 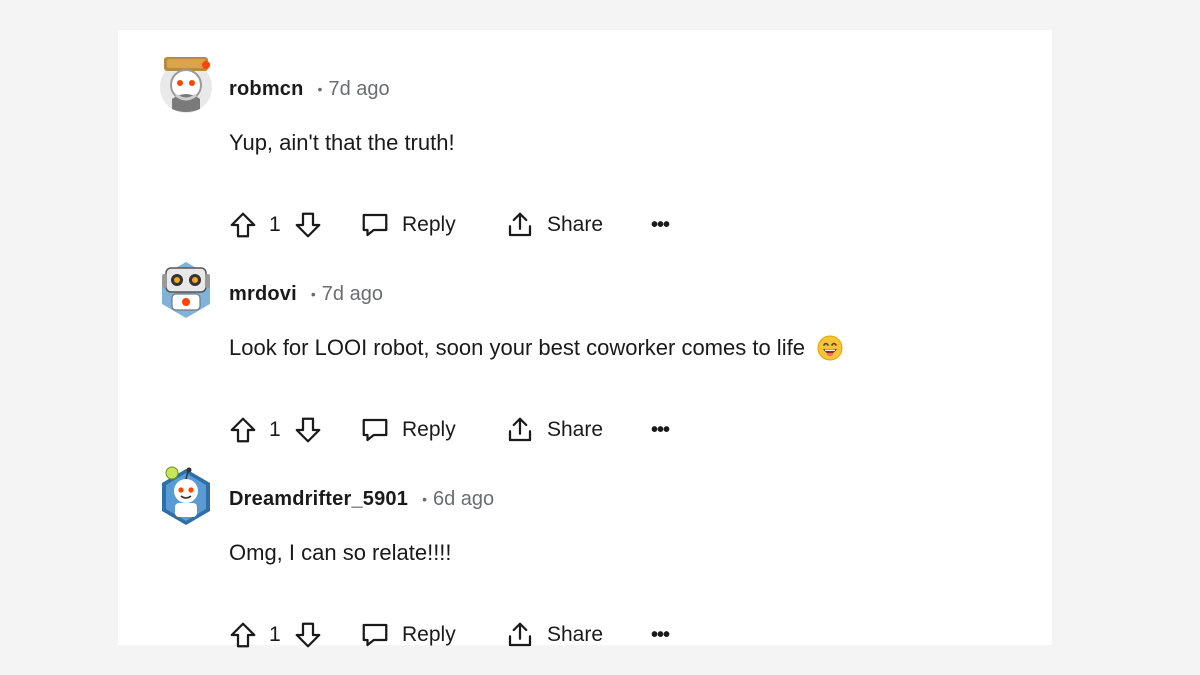 What do you see at coordinates (830, 348) in the screenshot?
I see `grinning-face-emoji-icon` at bounding box center [830, 348].